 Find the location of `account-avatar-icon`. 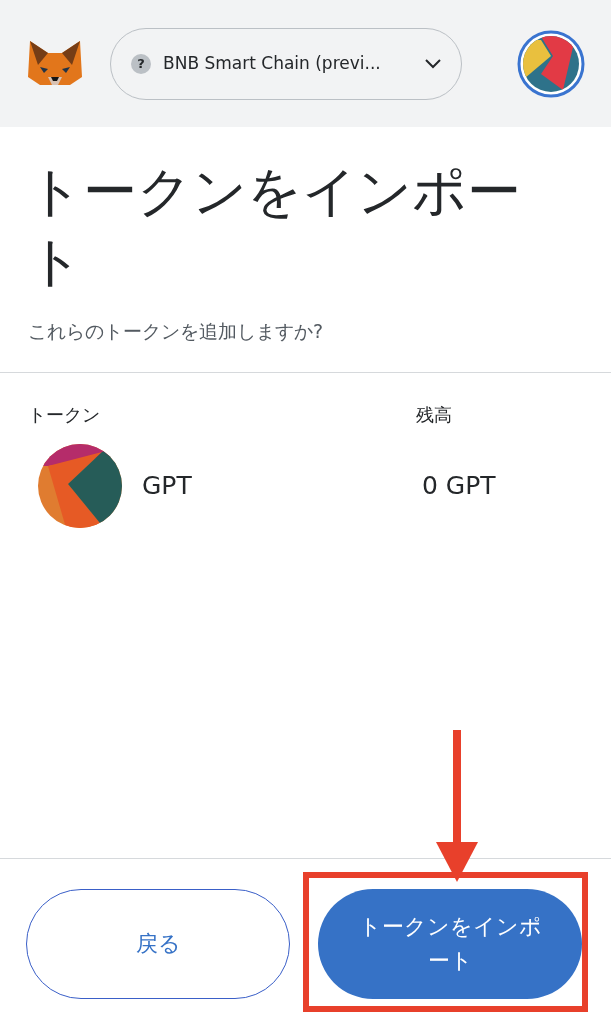

account-avatar-icon is located at coordinates (551, 63).